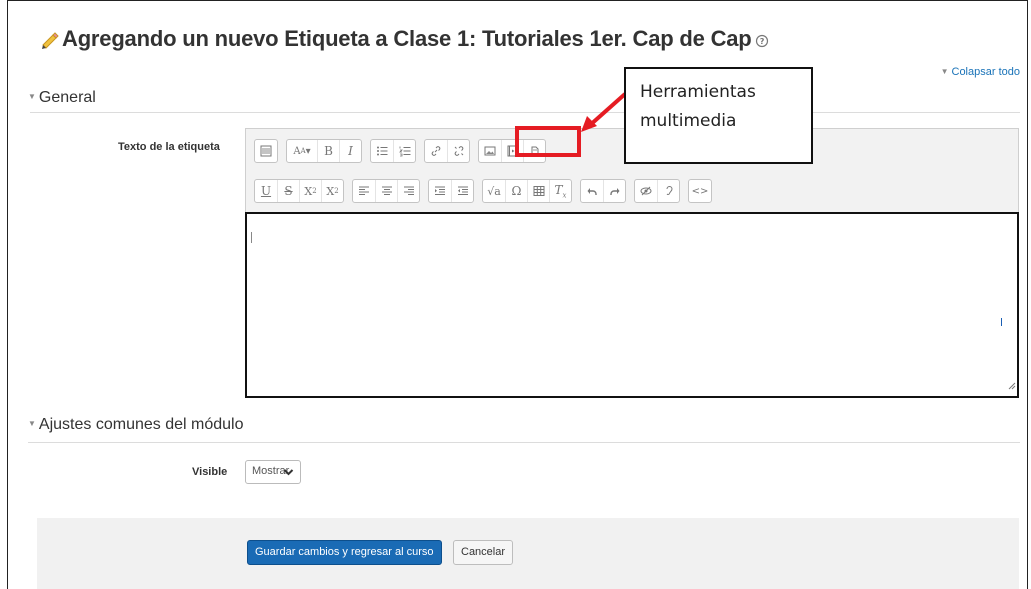 The image size is (1031, 589). What do you see at coordinates (516, 191) in the screenshot?
I see `special-chars-icon: Ω` at bounding box center [516, 191].